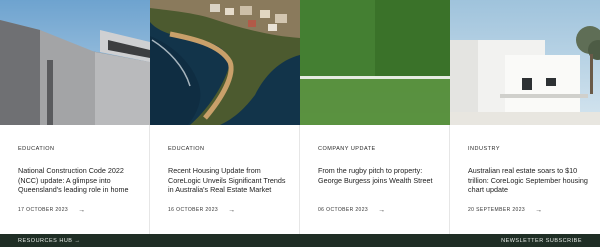  I want to click on resources-hub-label: RESOURCES HUB, so click(45, 240).